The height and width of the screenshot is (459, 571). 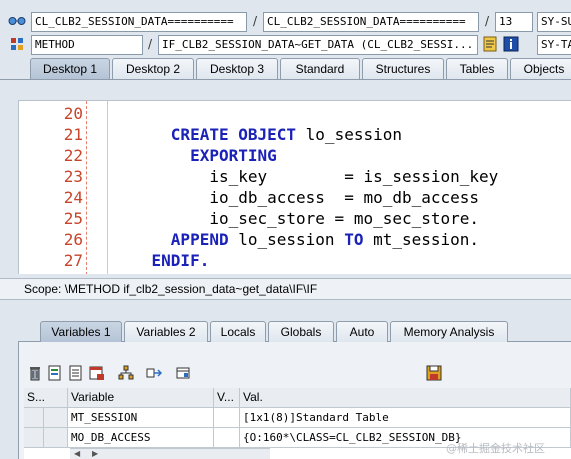 I want to click on program-field: CL_CLB2_SESSION_DATA==========, so click(x=139, y=22).